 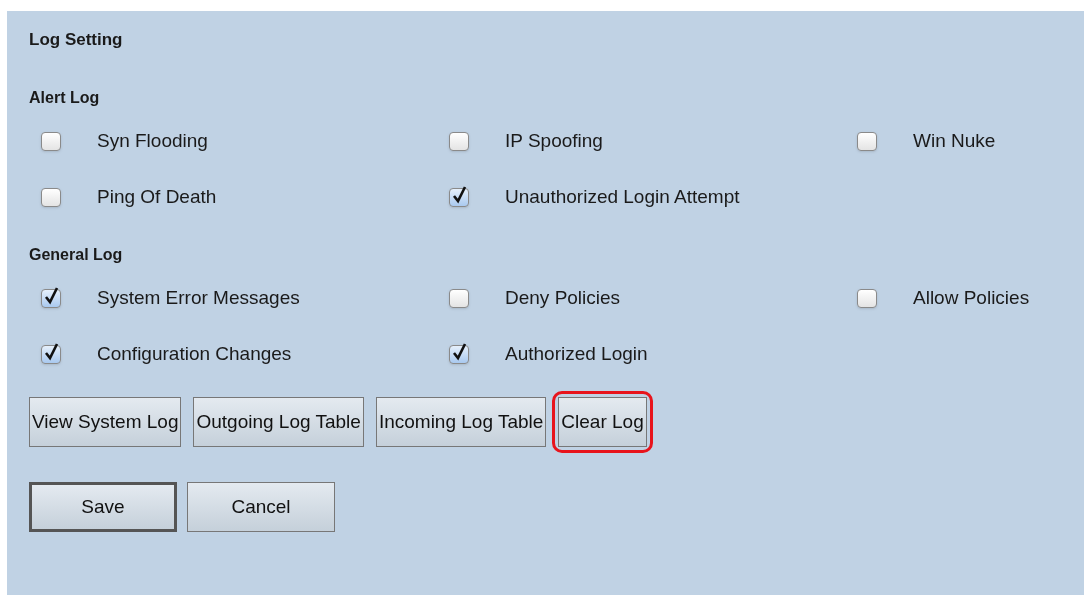 What do you see at coordinates (76, 255) in the screenshot?
I see `section-heading: General Log` at bounding box center [76, 255].